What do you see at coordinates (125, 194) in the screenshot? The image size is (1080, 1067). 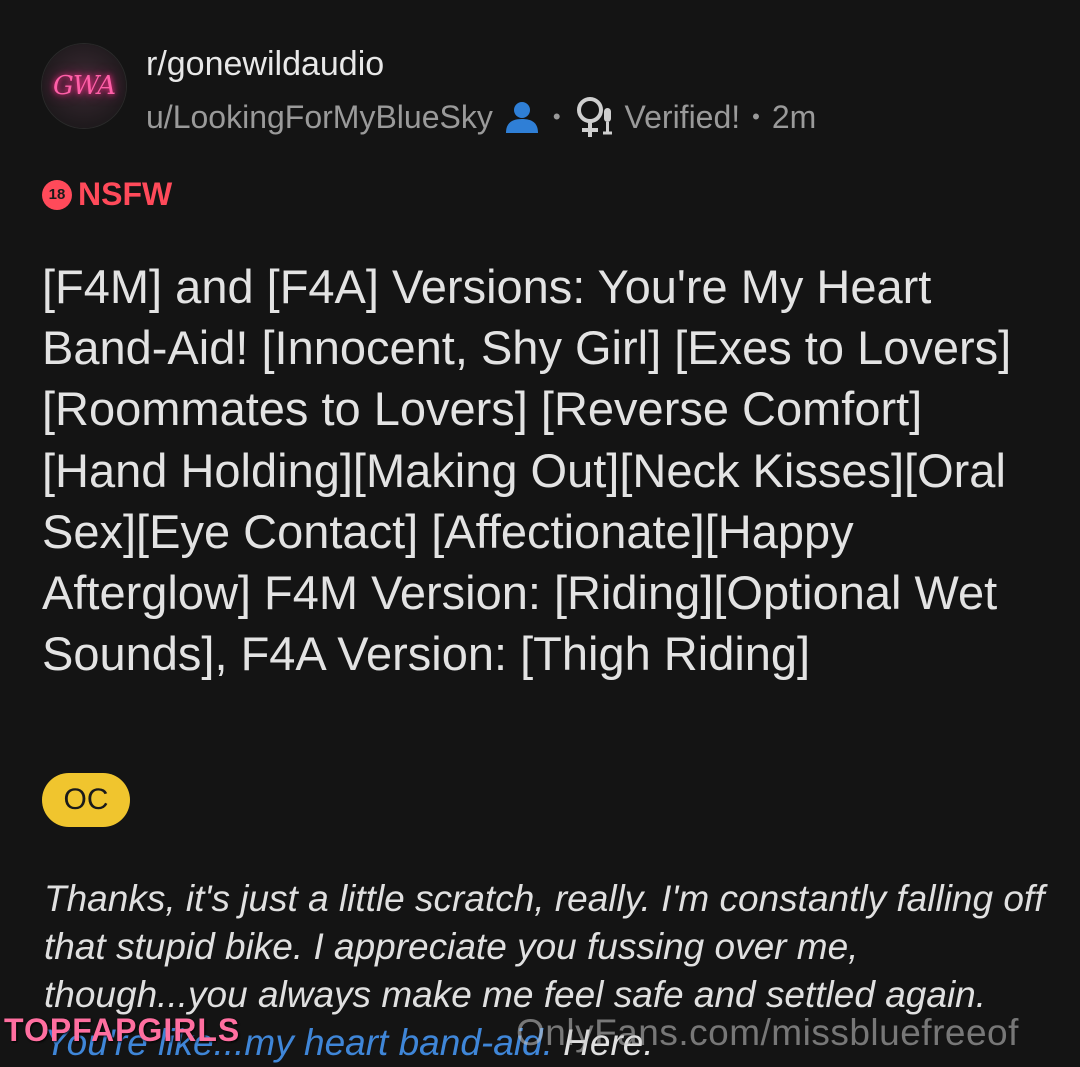 I see `nsfw-label: NSFW` at bounding box center [125, 194].